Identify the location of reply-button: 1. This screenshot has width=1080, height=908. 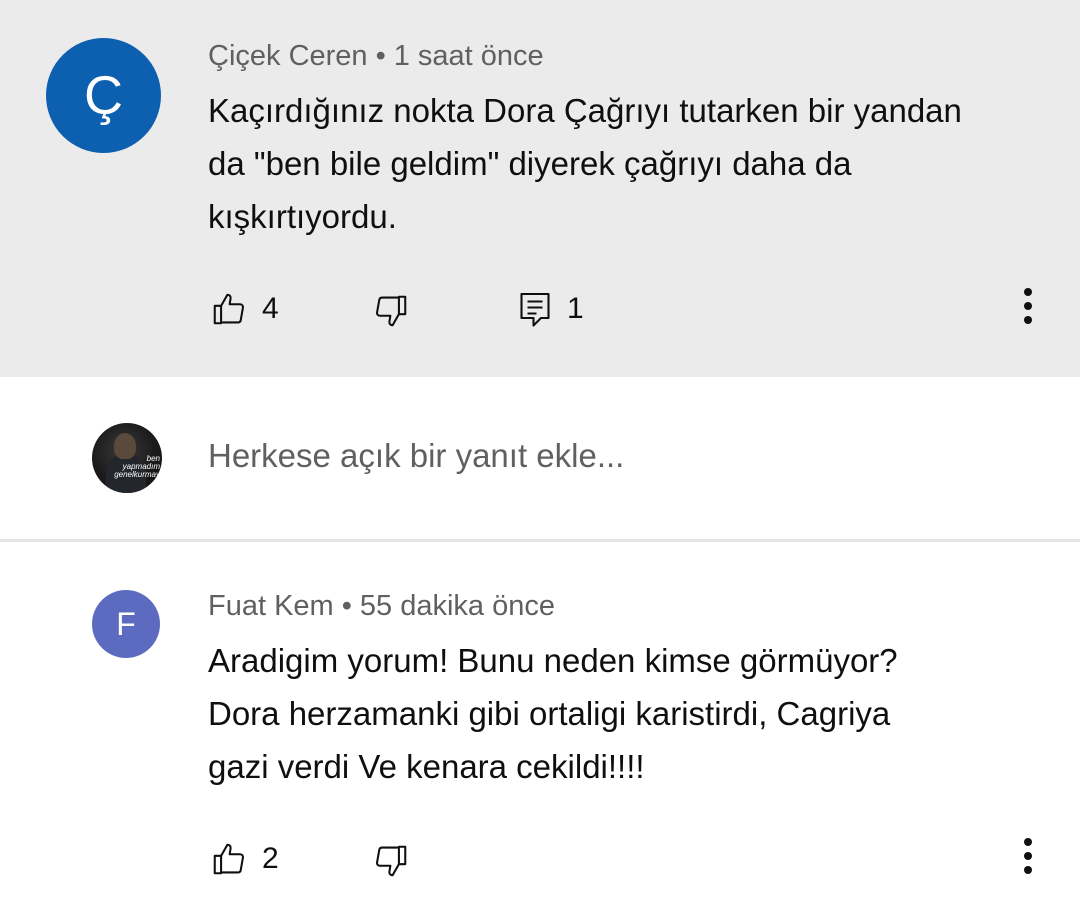
(550, 309).